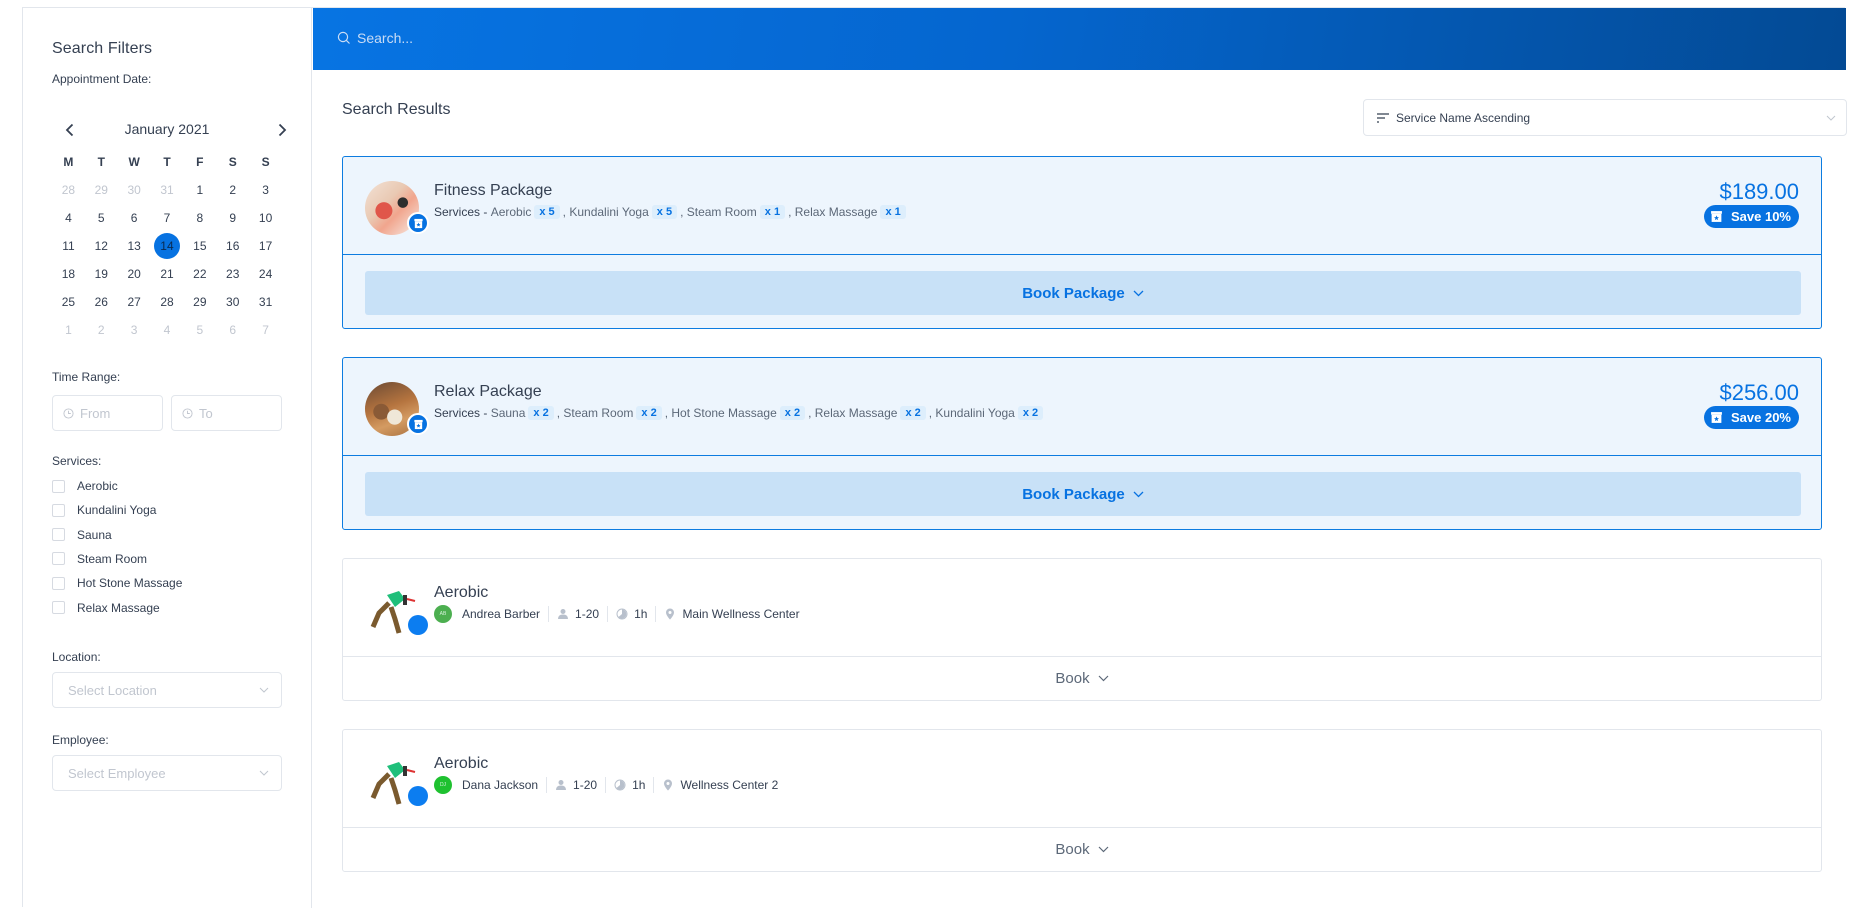 The width and height of the screenshot is (1867, 908). I want to click on calendar-day-selected: 14, so click(167, 246).